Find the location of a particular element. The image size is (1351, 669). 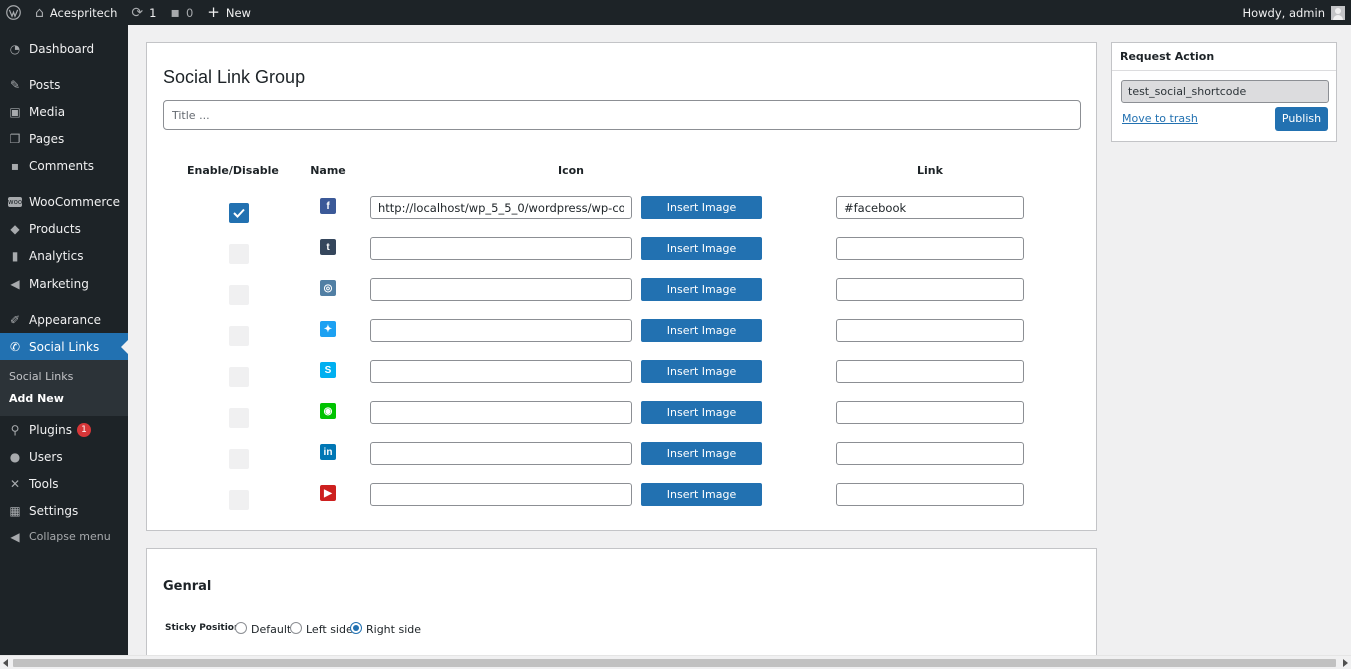

new-label: New is located at coordinates (238, 12).